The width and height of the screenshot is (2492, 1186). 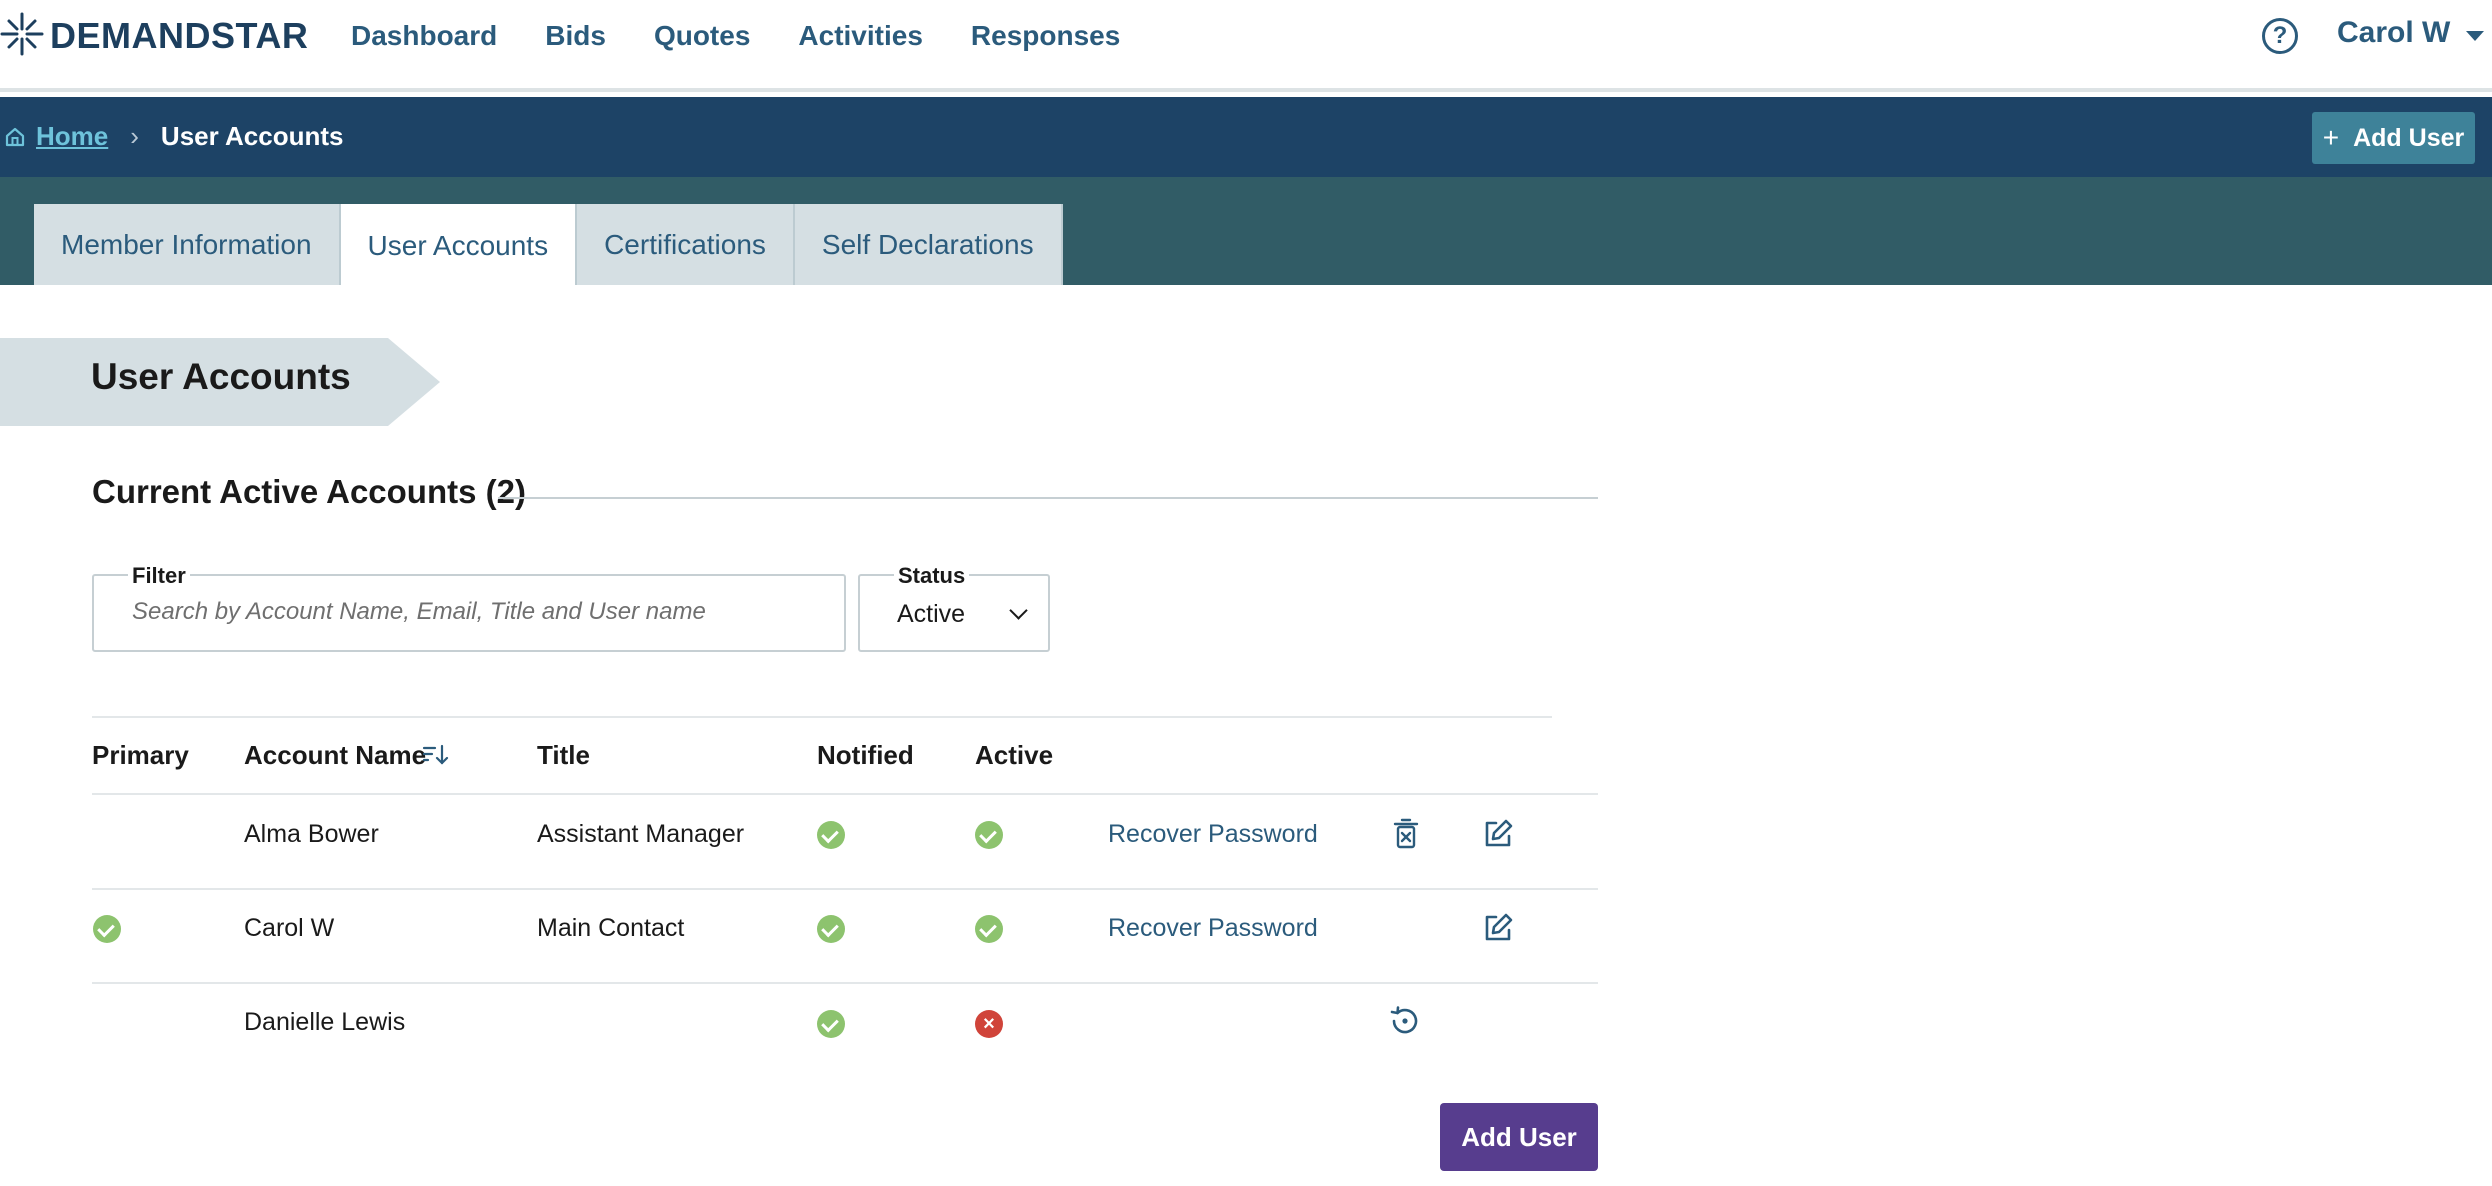 I want to click on column-header-active: Active, so click(x=1014, y=755).